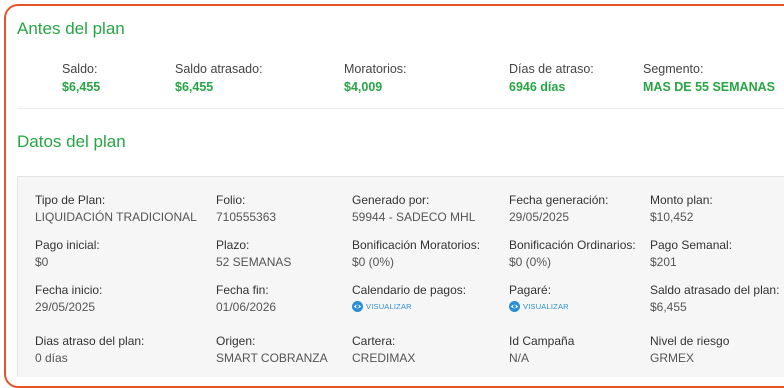  Describe the element at coordinates (714, 298) in the screenshot. I see `field-saldo-atrasado-plan: Saldo atrasado del plan: $6,455` at that location.